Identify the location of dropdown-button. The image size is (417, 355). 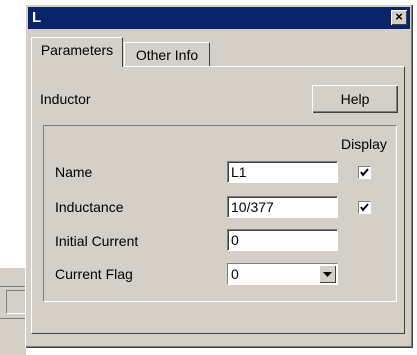
(327, 274).